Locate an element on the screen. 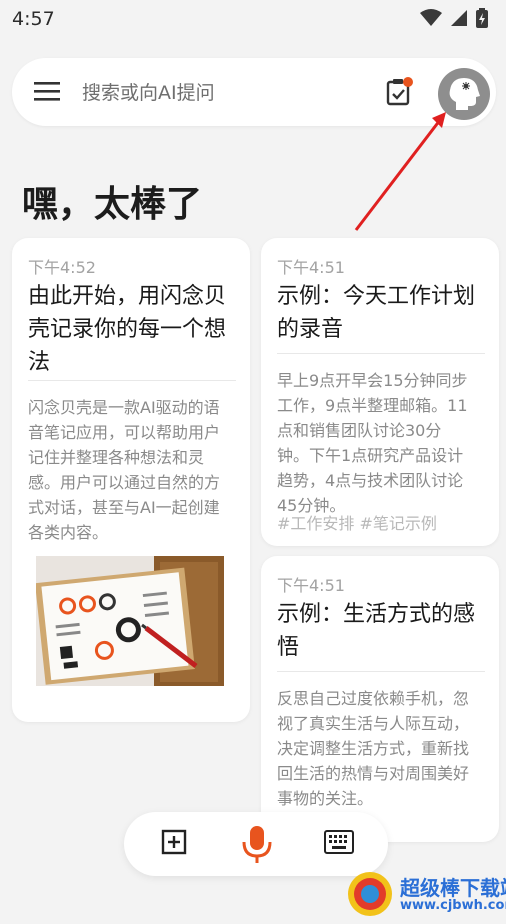 This screenshot has width=506, height=924. note-title: 由此开始，用闪念贝 壳记录你的每一个想 法 is located at coordinates (135, 329).